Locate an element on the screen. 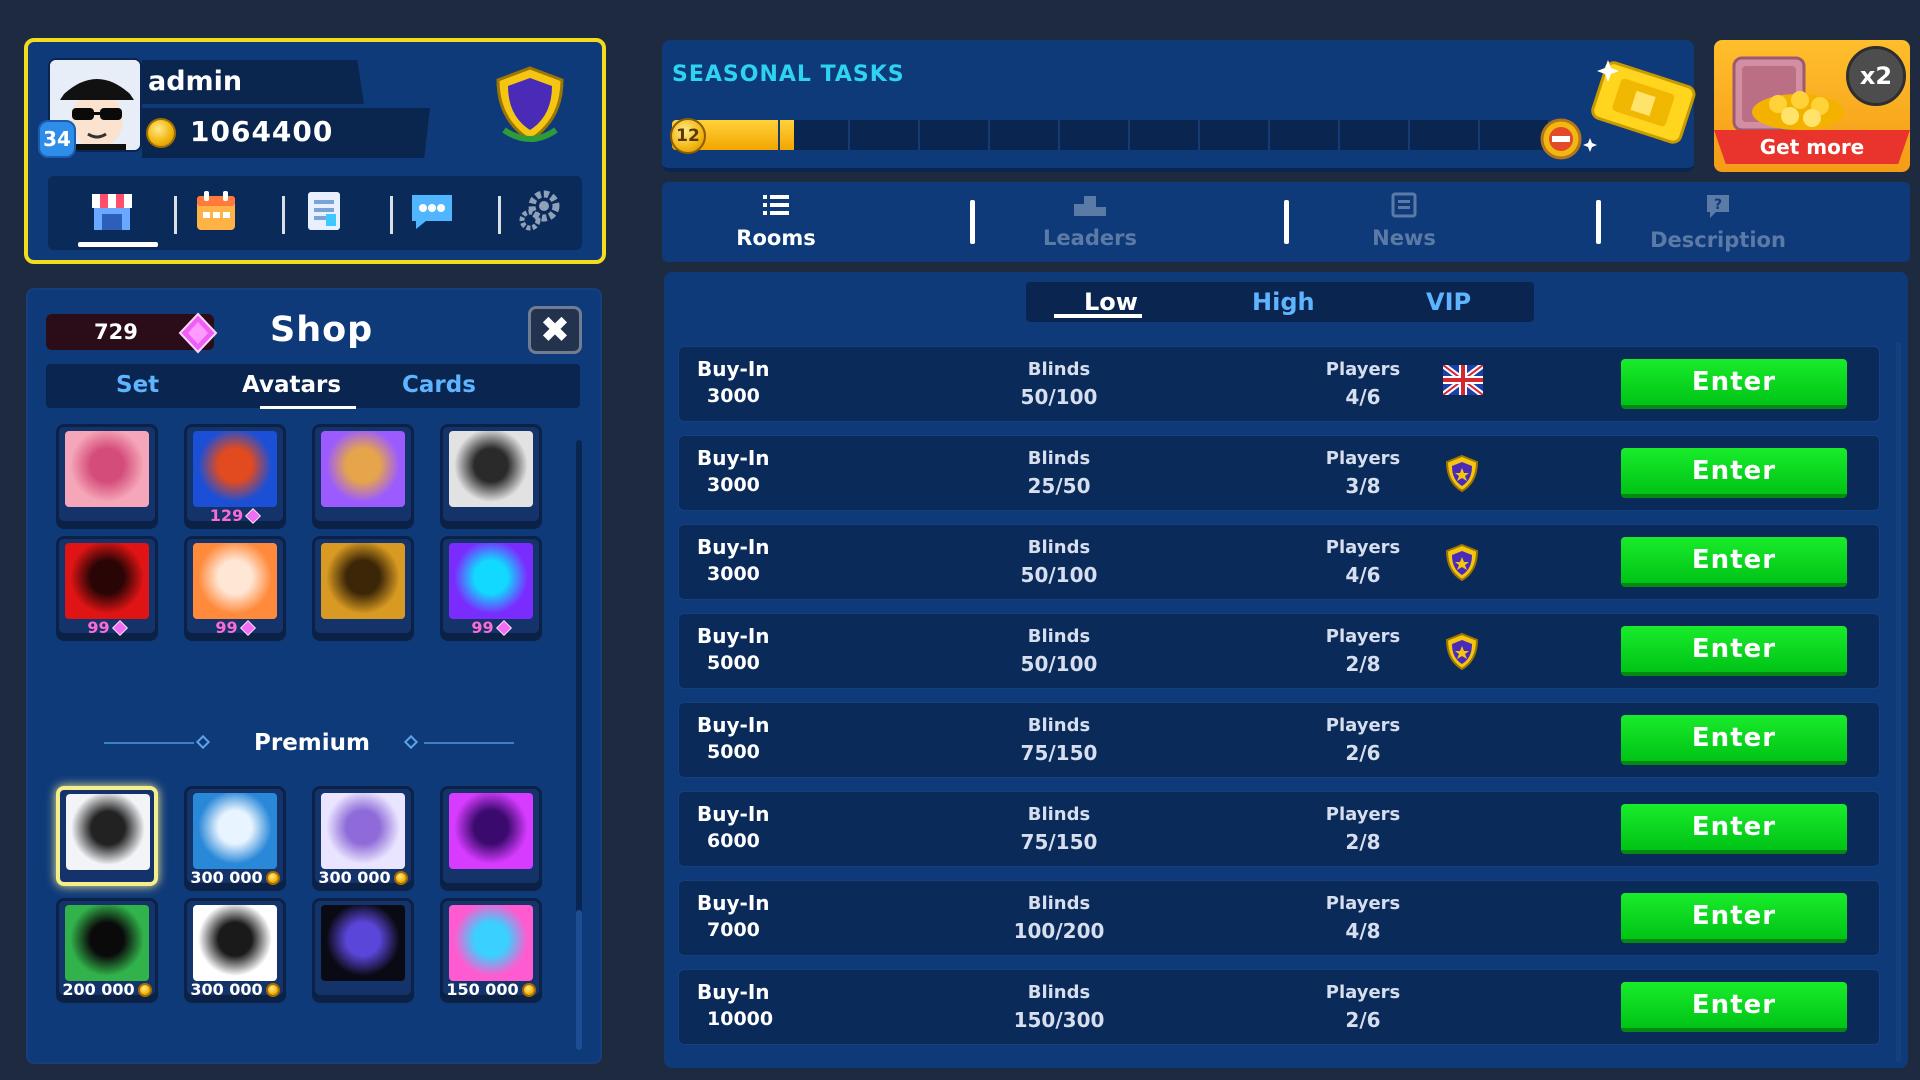 The height and width of the screenshot is (1080, 1920). tab-low: Low is located at coordinates (1111, 302).